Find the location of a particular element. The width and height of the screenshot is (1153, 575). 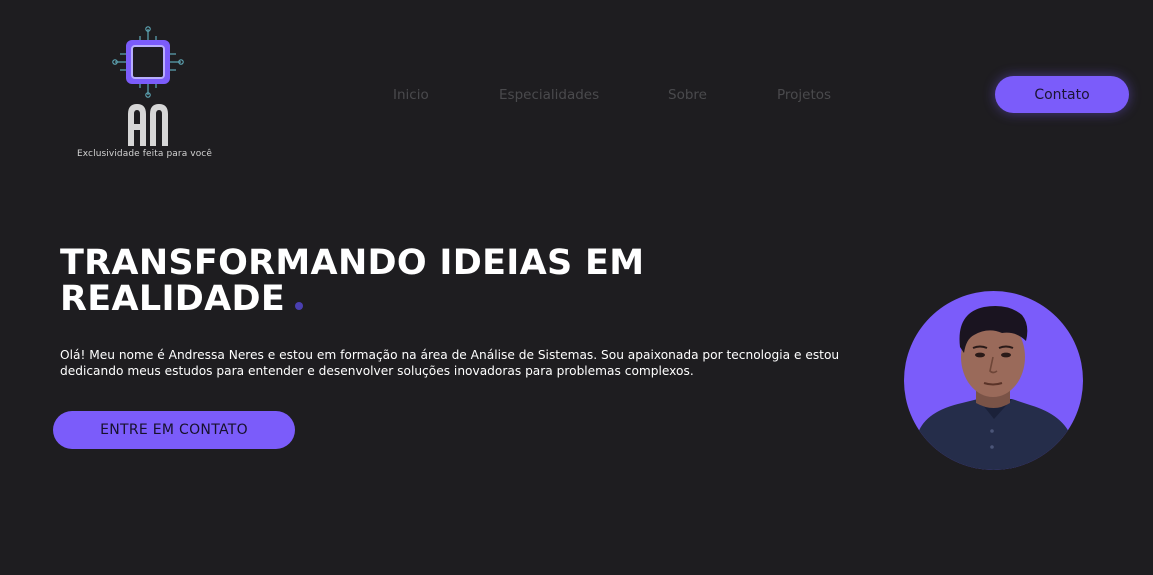

get-in-touch-button: ENTRE EM CONTATO is located at coordinates (174, 430).